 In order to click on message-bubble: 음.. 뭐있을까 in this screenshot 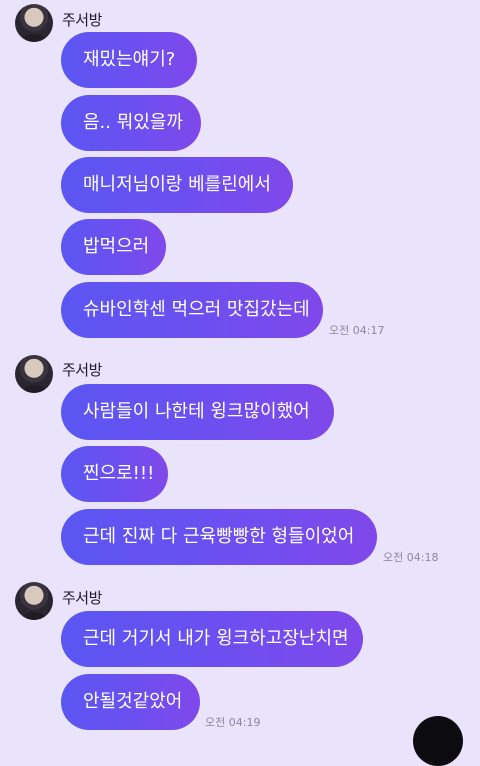, I will do `click(131, 123)`.